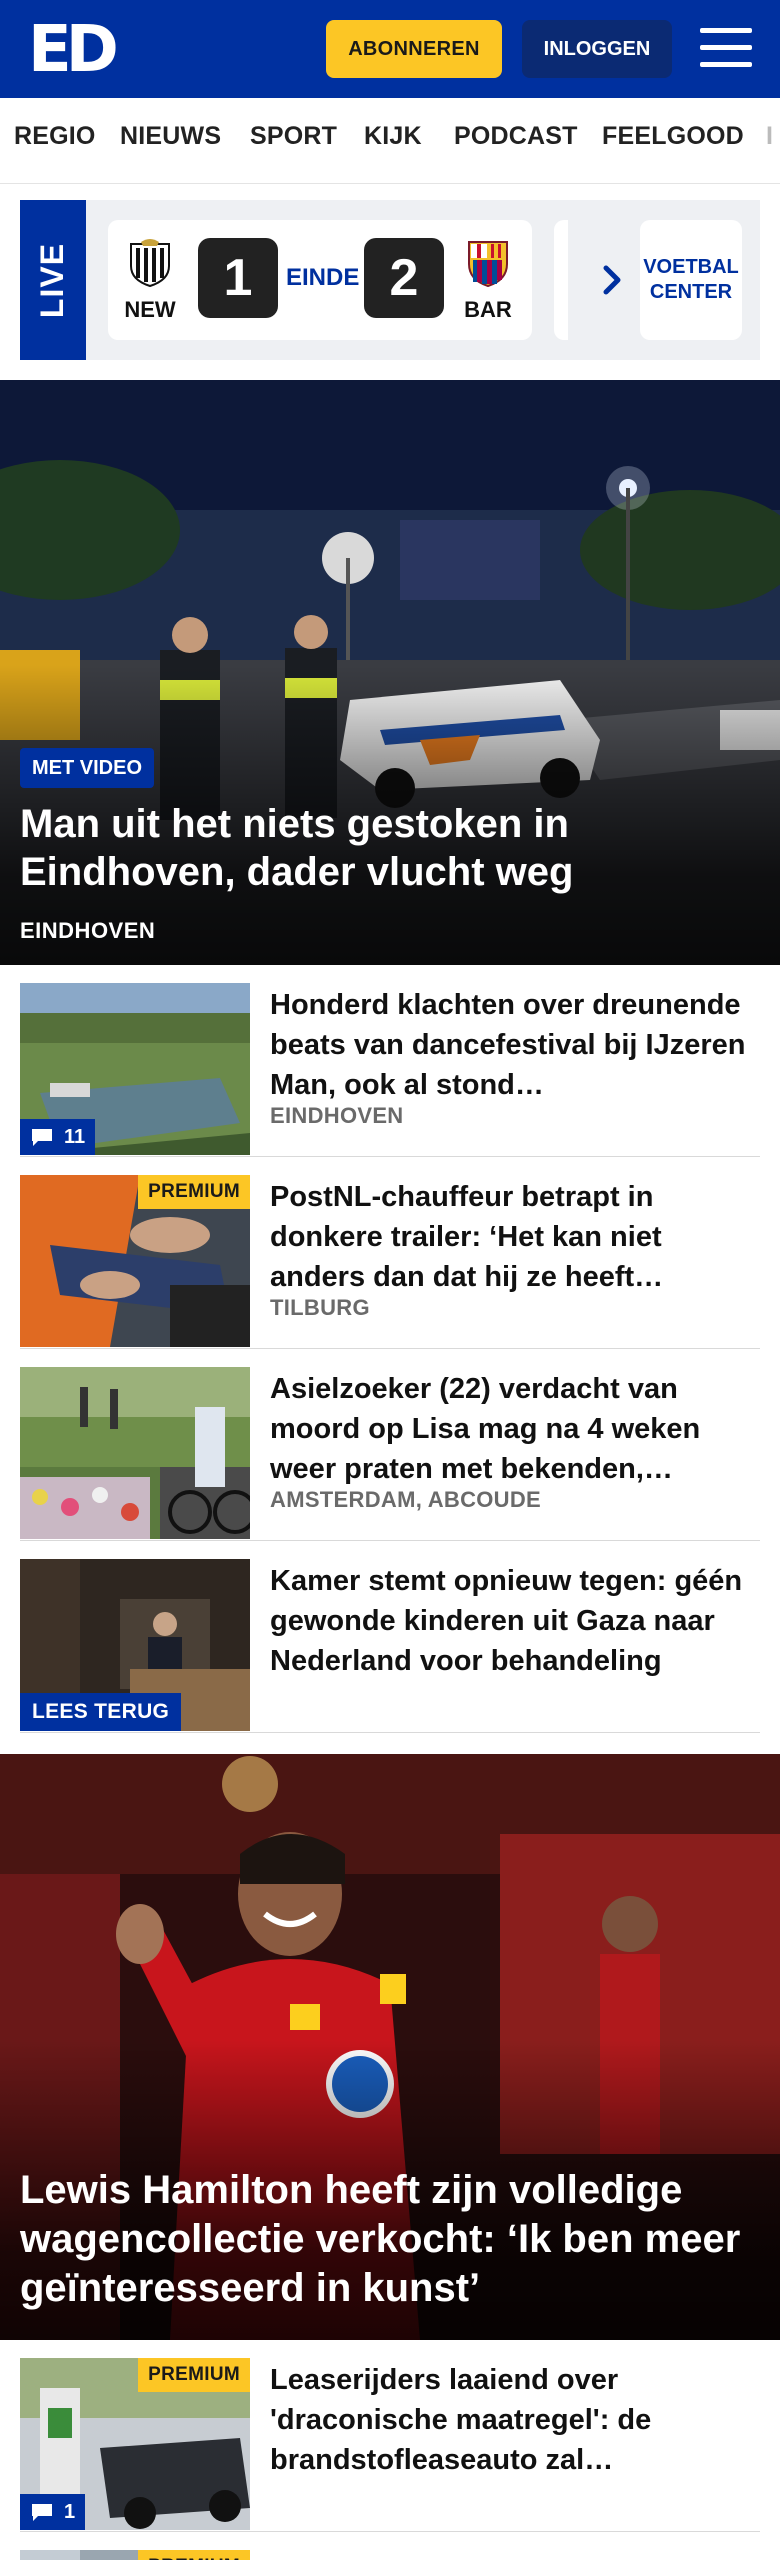 The width and height of the screenshot is (780, 2560). I want to click on nav-item-nieuws: NIEUWS, so click(170, 136).